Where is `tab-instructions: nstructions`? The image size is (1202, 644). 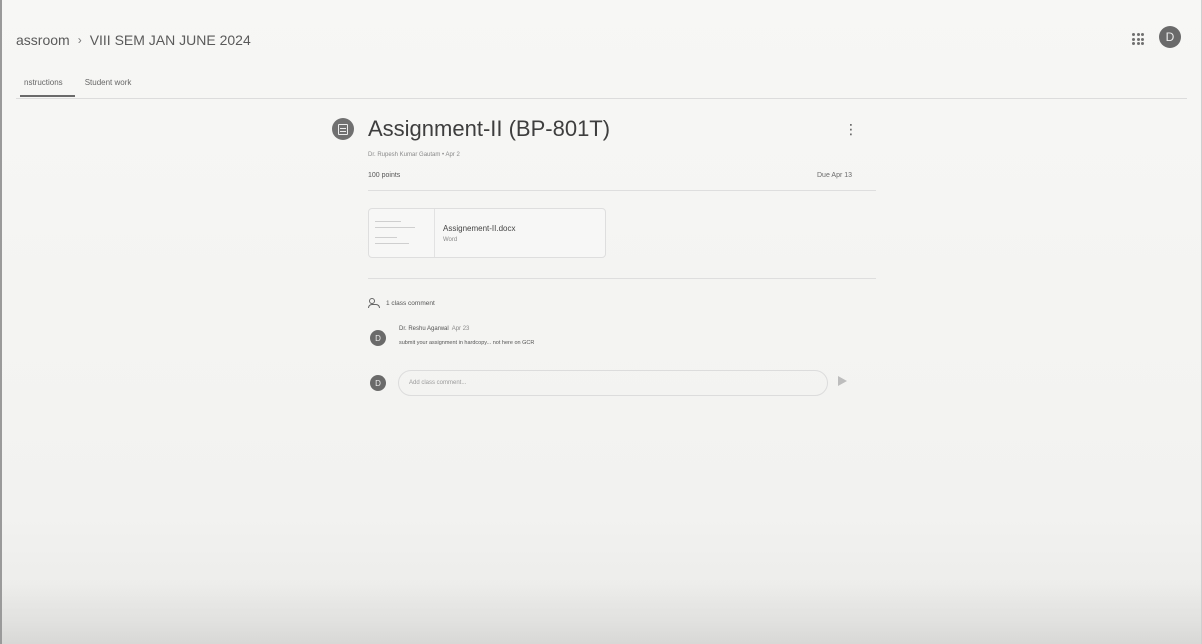
tab-instructions: nstructions is located at coordinates (47, 87).